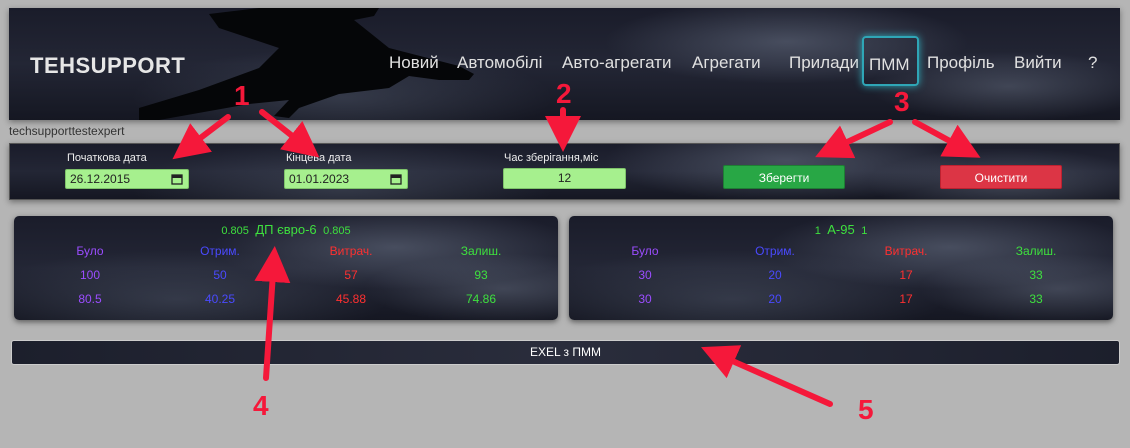  What do you see at coordinates (564, 178) in the screenshot?
I see `storage-period-input: 12` at bounding box center [564, 178].